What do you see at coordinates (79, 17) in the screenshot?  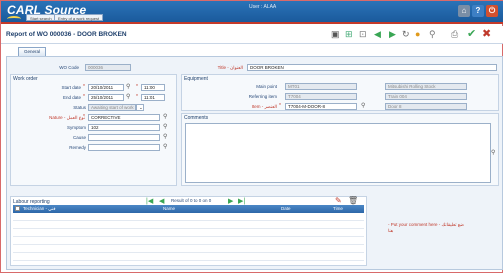 I see `work-request-button: Entry of a work request` at bounding box center [79, 17].